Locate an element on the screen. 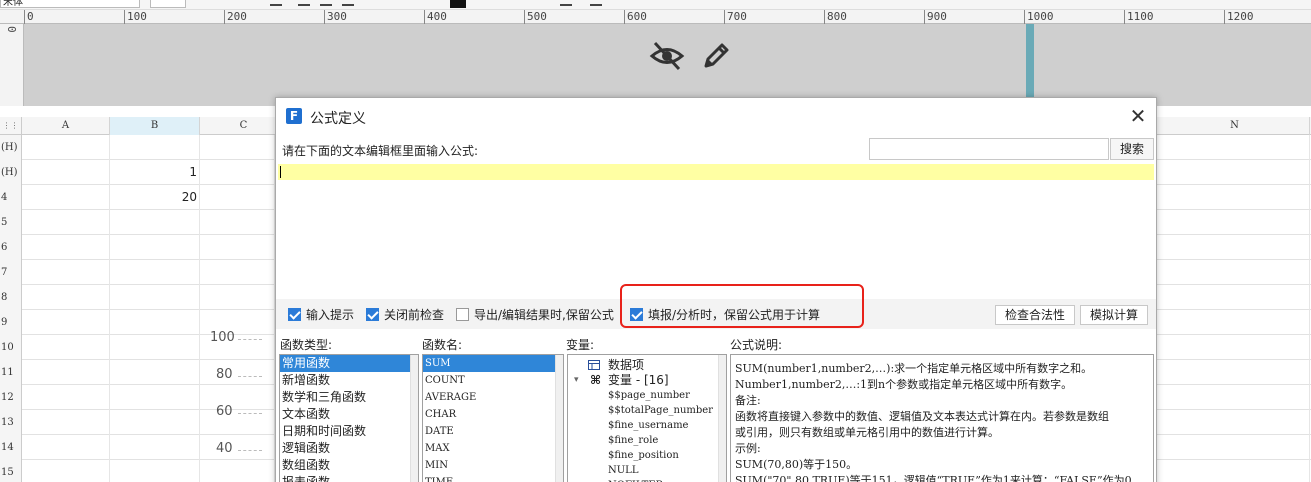 This screenshot has width=1311, height=482. tree-item-data: 数据项 is located at coordinates (647, 365).